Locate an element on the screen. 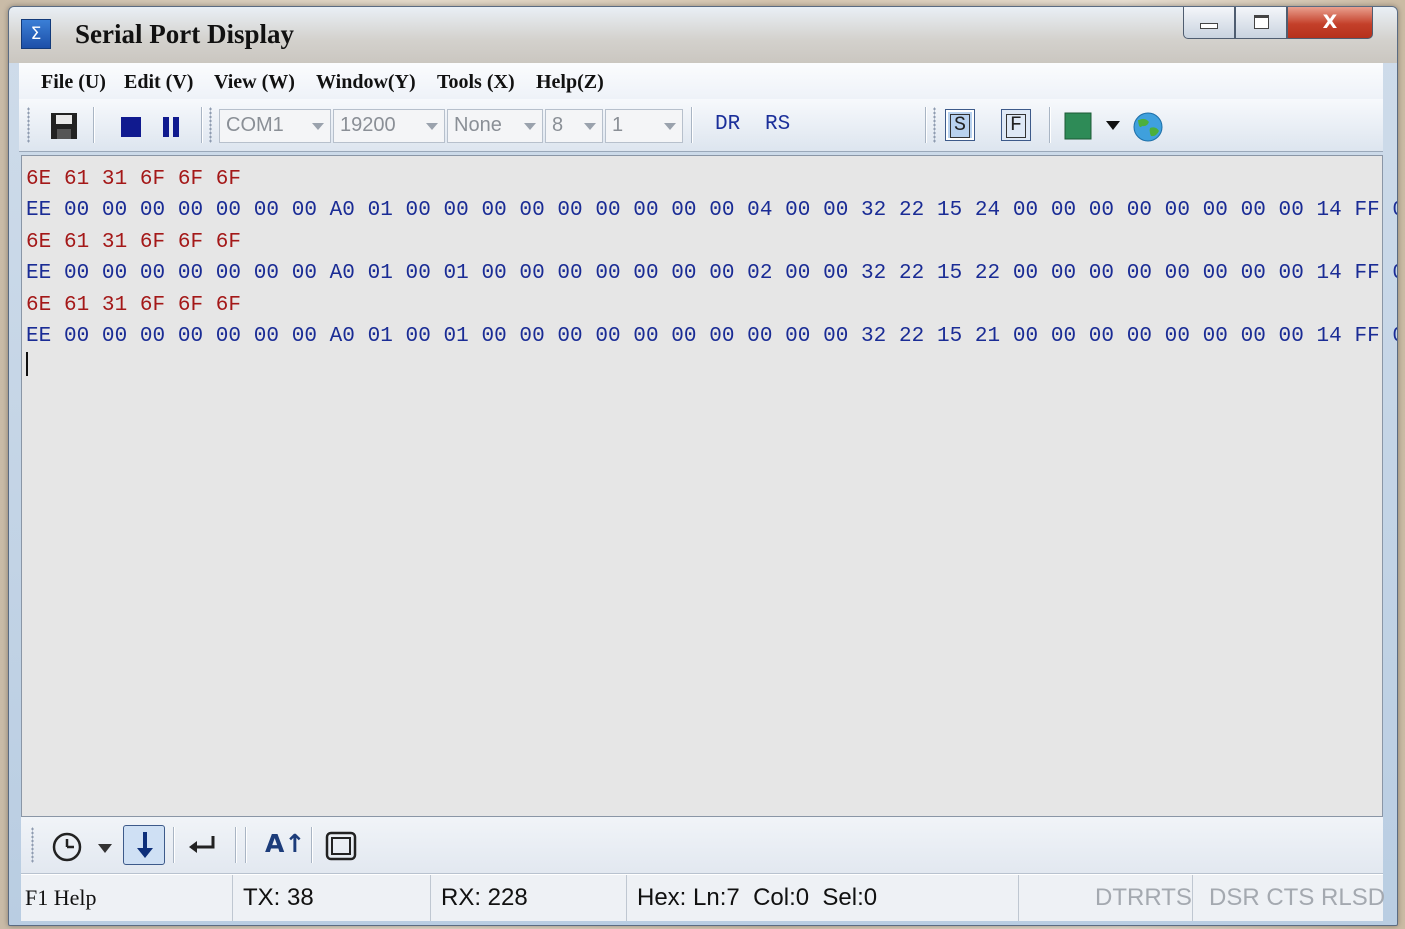 The image size is (1405, 929). bottom-toolbar: A↑ is located at coordinates (702, 845).